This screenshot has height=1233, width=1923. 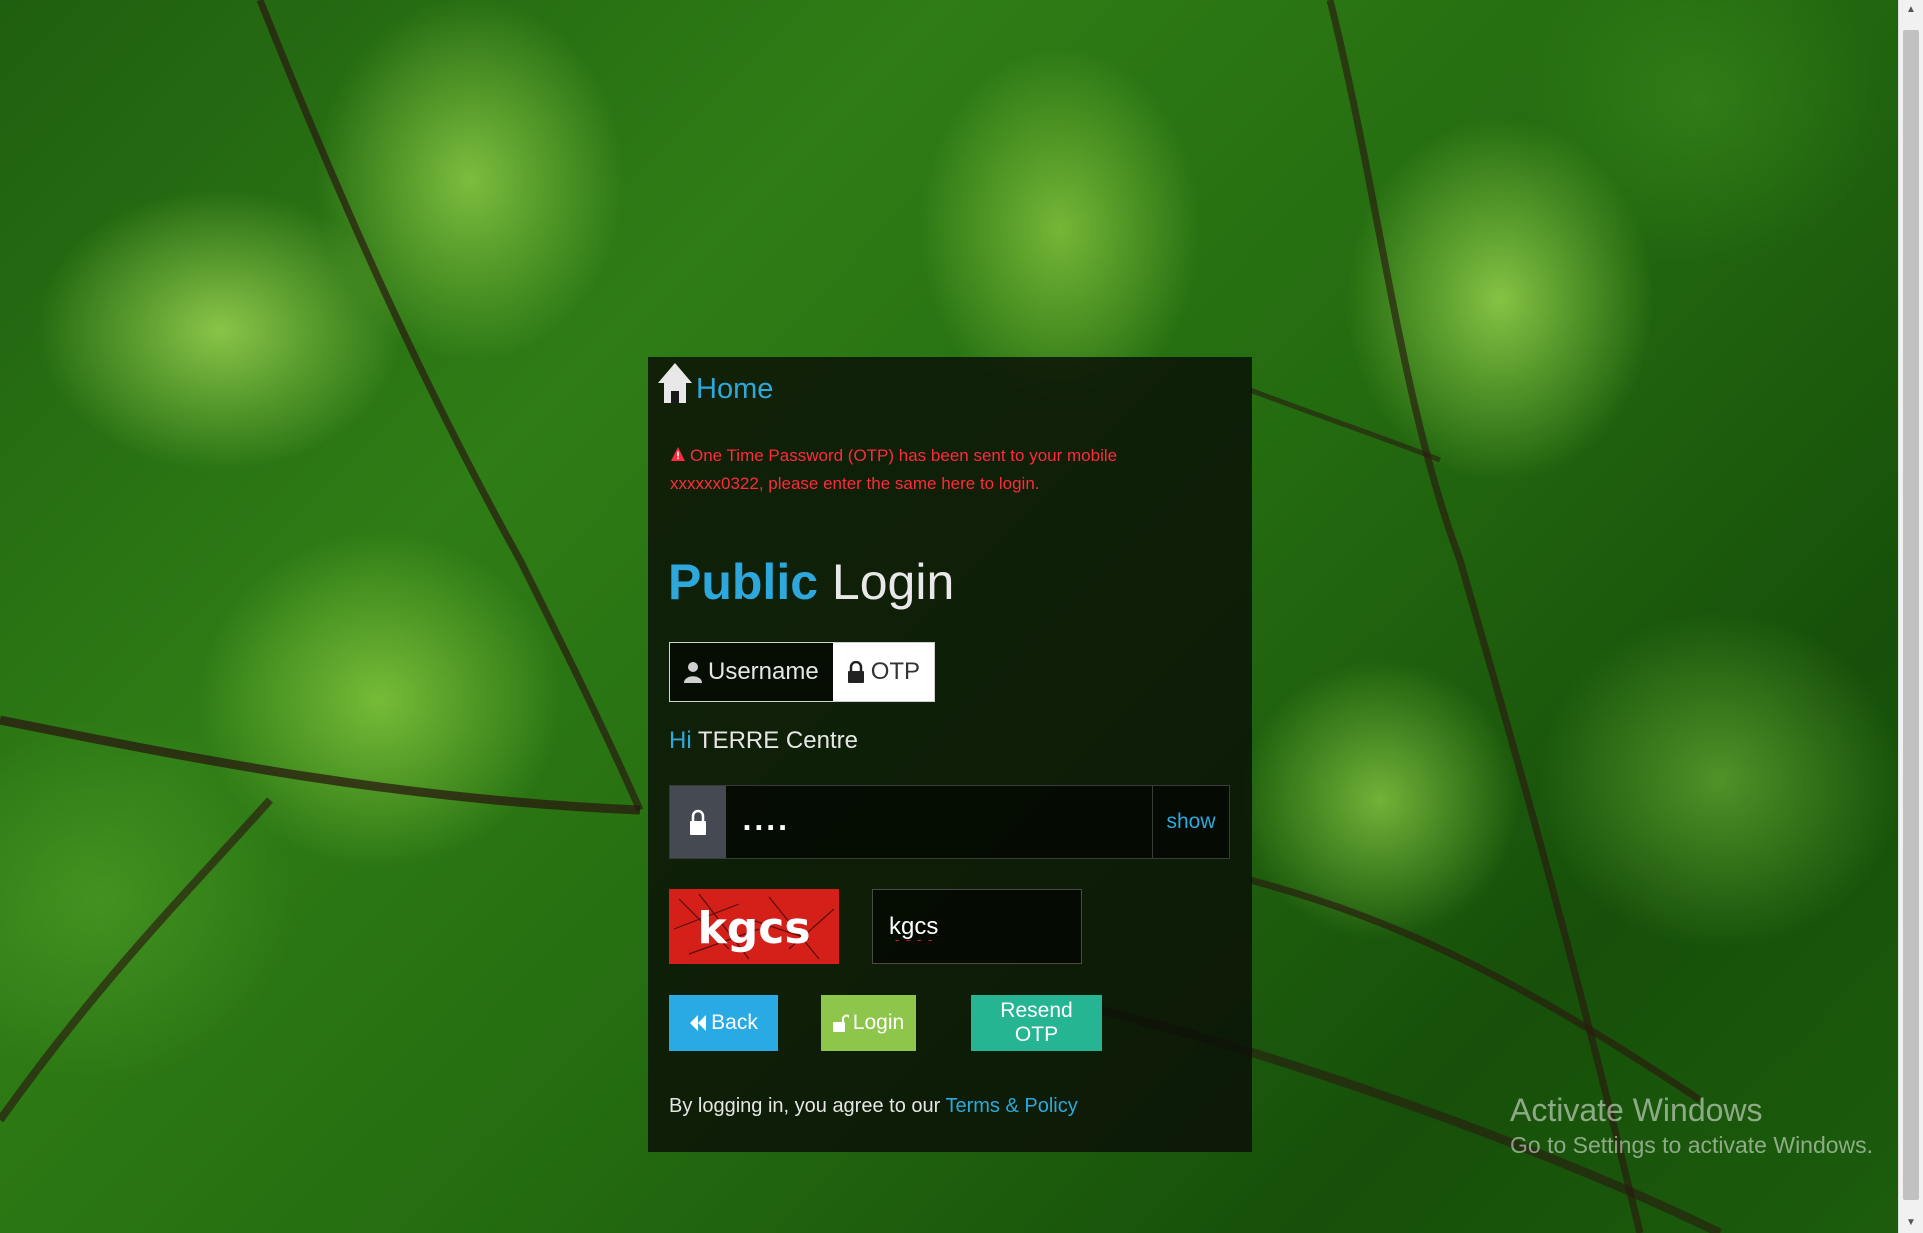 I want to click on terms-prefix: By logging in, you agree to our, so click(x=807, y=1106).